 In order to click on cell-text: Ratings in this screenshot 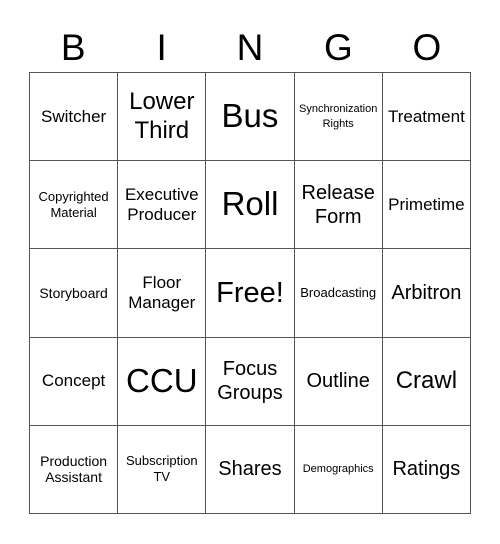, I will do `click(426, 469)`.